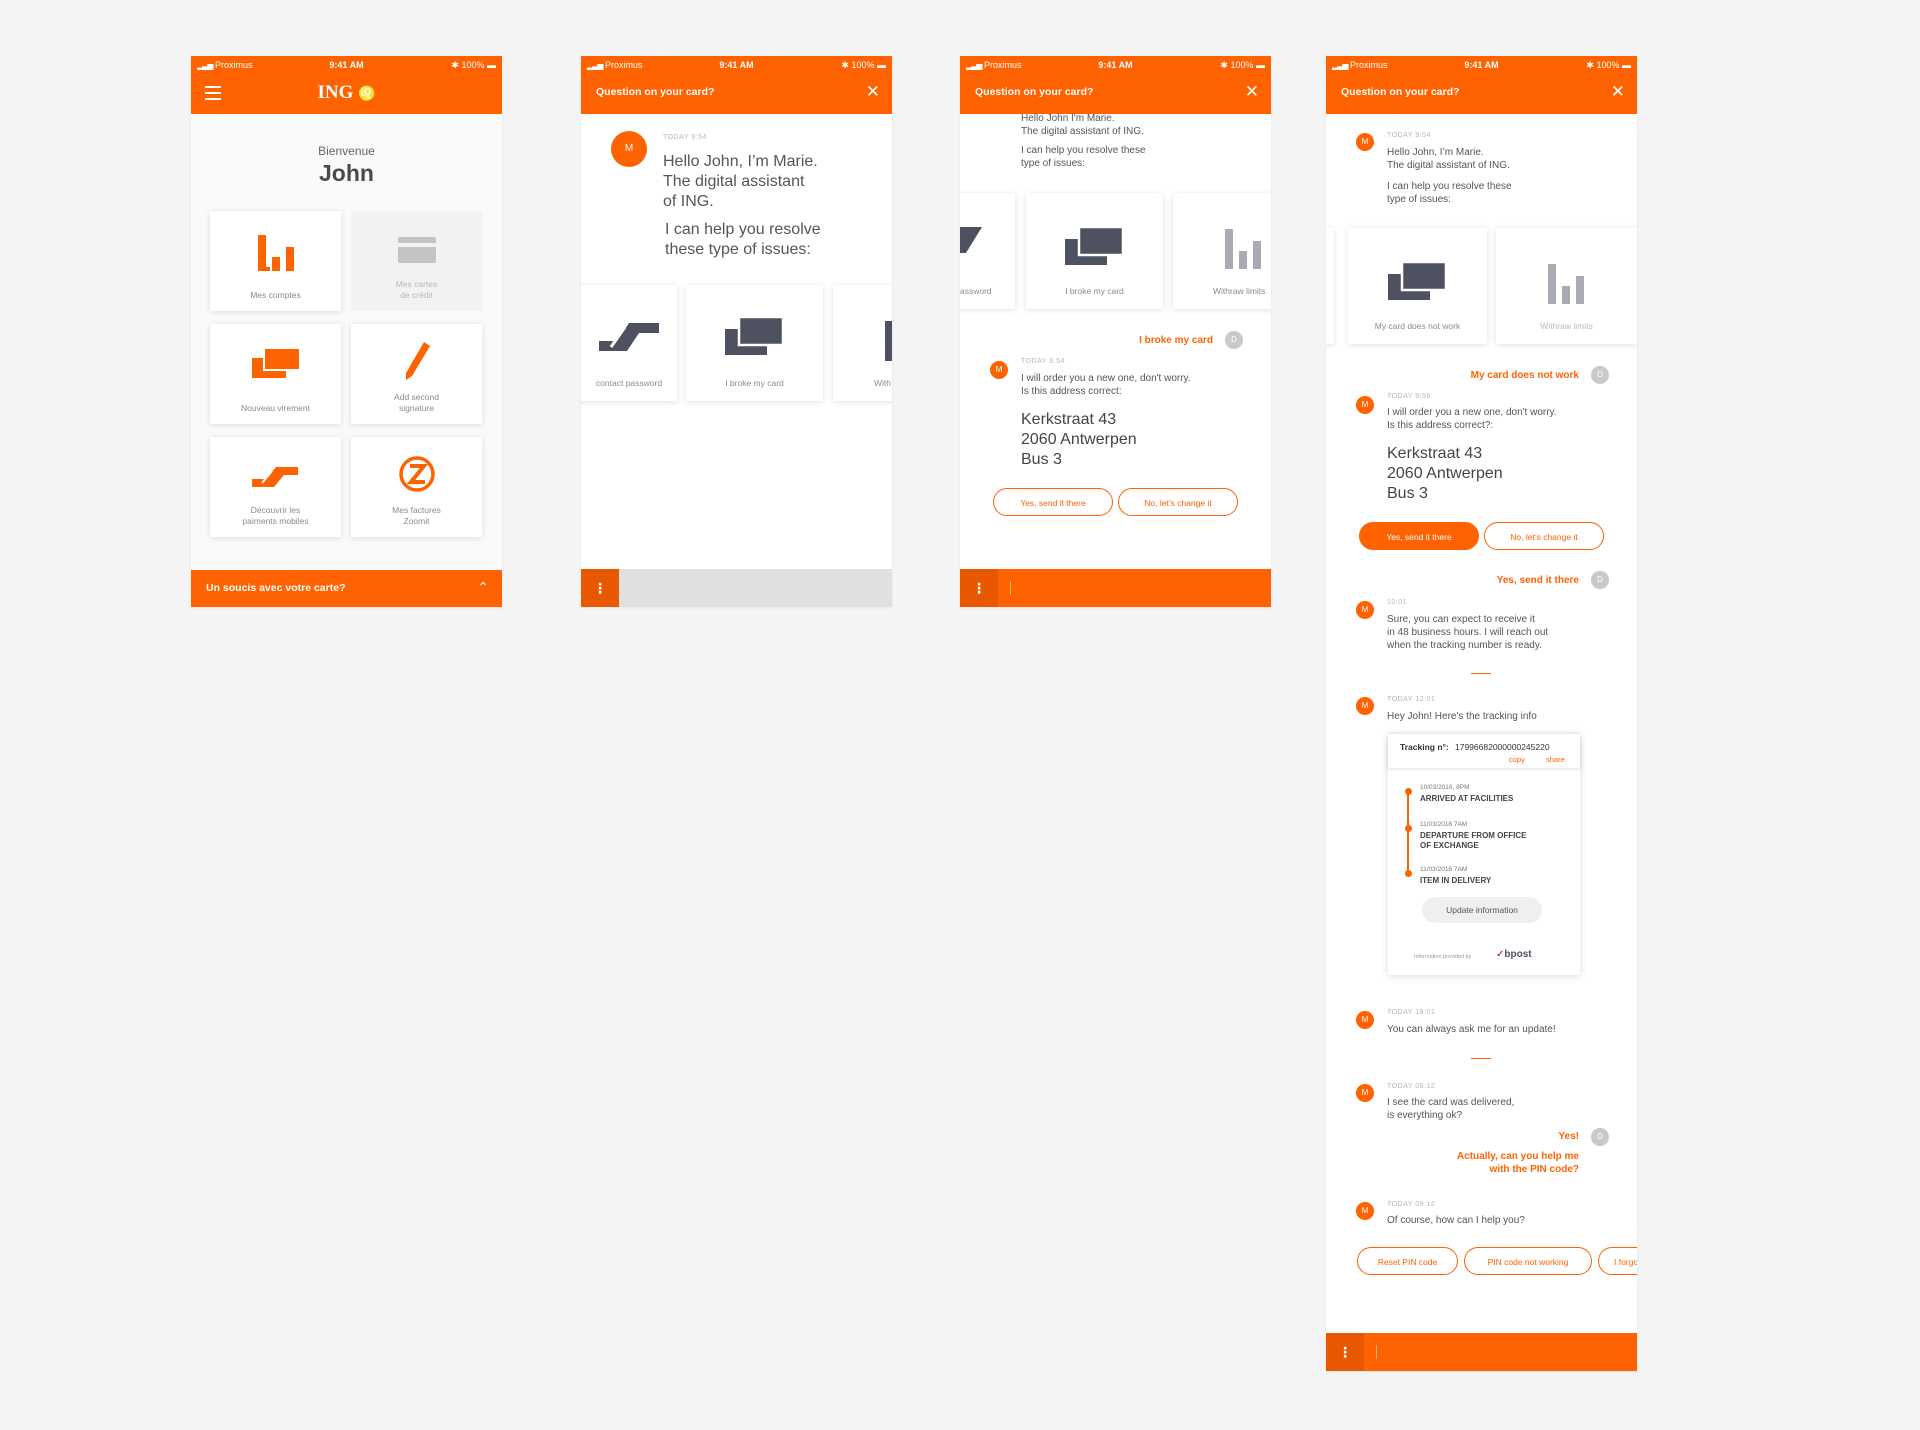 The width and height of the screenshot is (1920, 1430). I want to click on quick-reply-pin-not-working: PIN code not working, so click(1528, 1261).